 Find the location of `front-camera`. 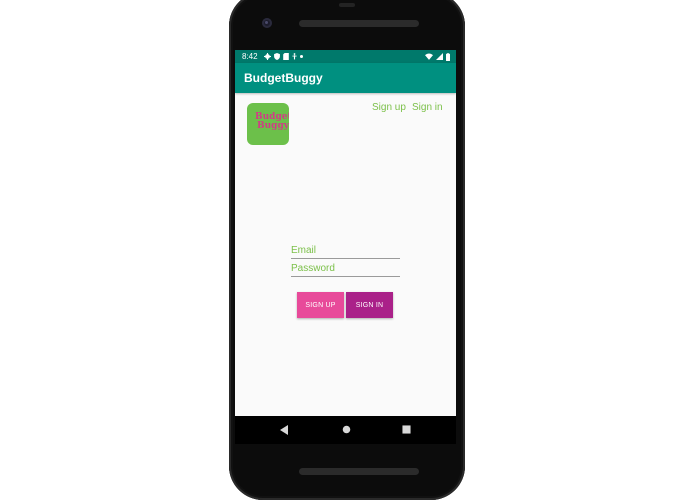

front-camera is located at coordinates (267, 23).